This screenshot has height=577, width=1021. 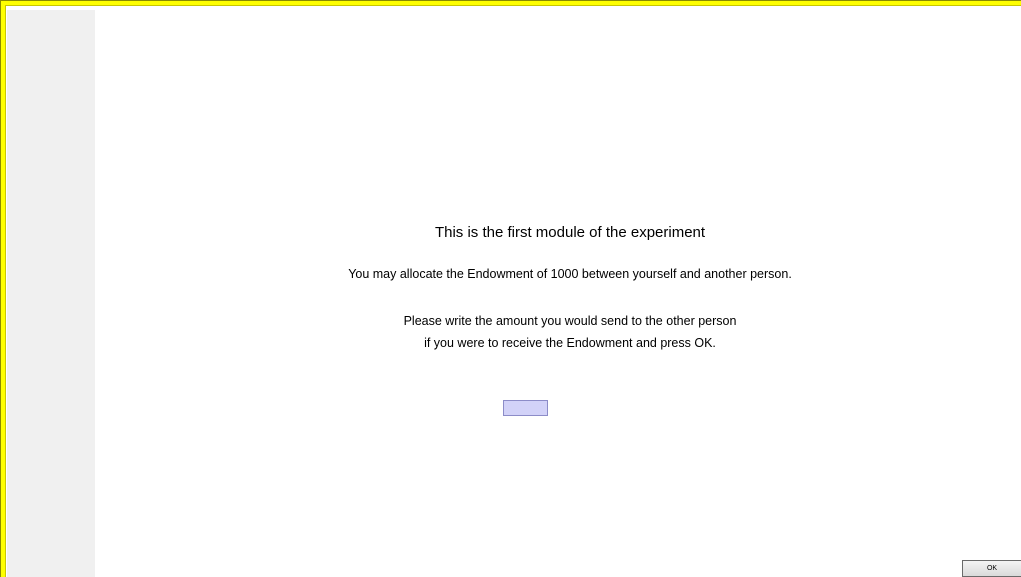 I want to click on window-inner-top-edge, so click(x=513, y=5).